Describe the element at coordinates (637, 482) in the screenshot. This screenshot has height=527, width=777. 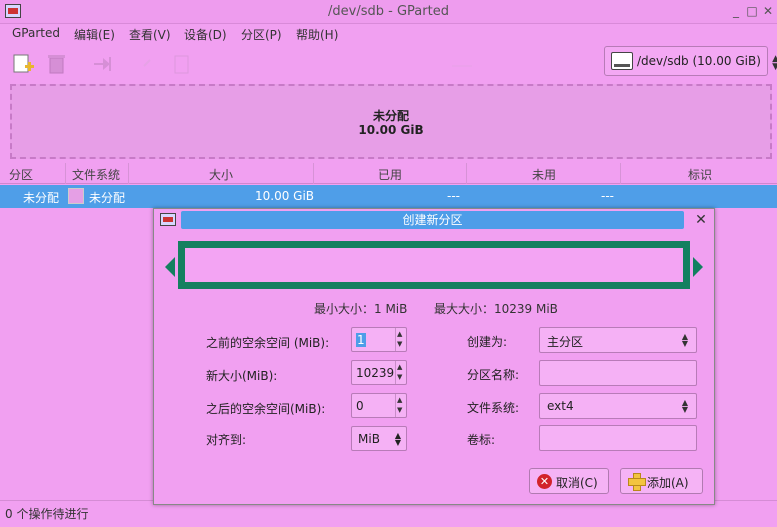
I see `add-icon` at that location.